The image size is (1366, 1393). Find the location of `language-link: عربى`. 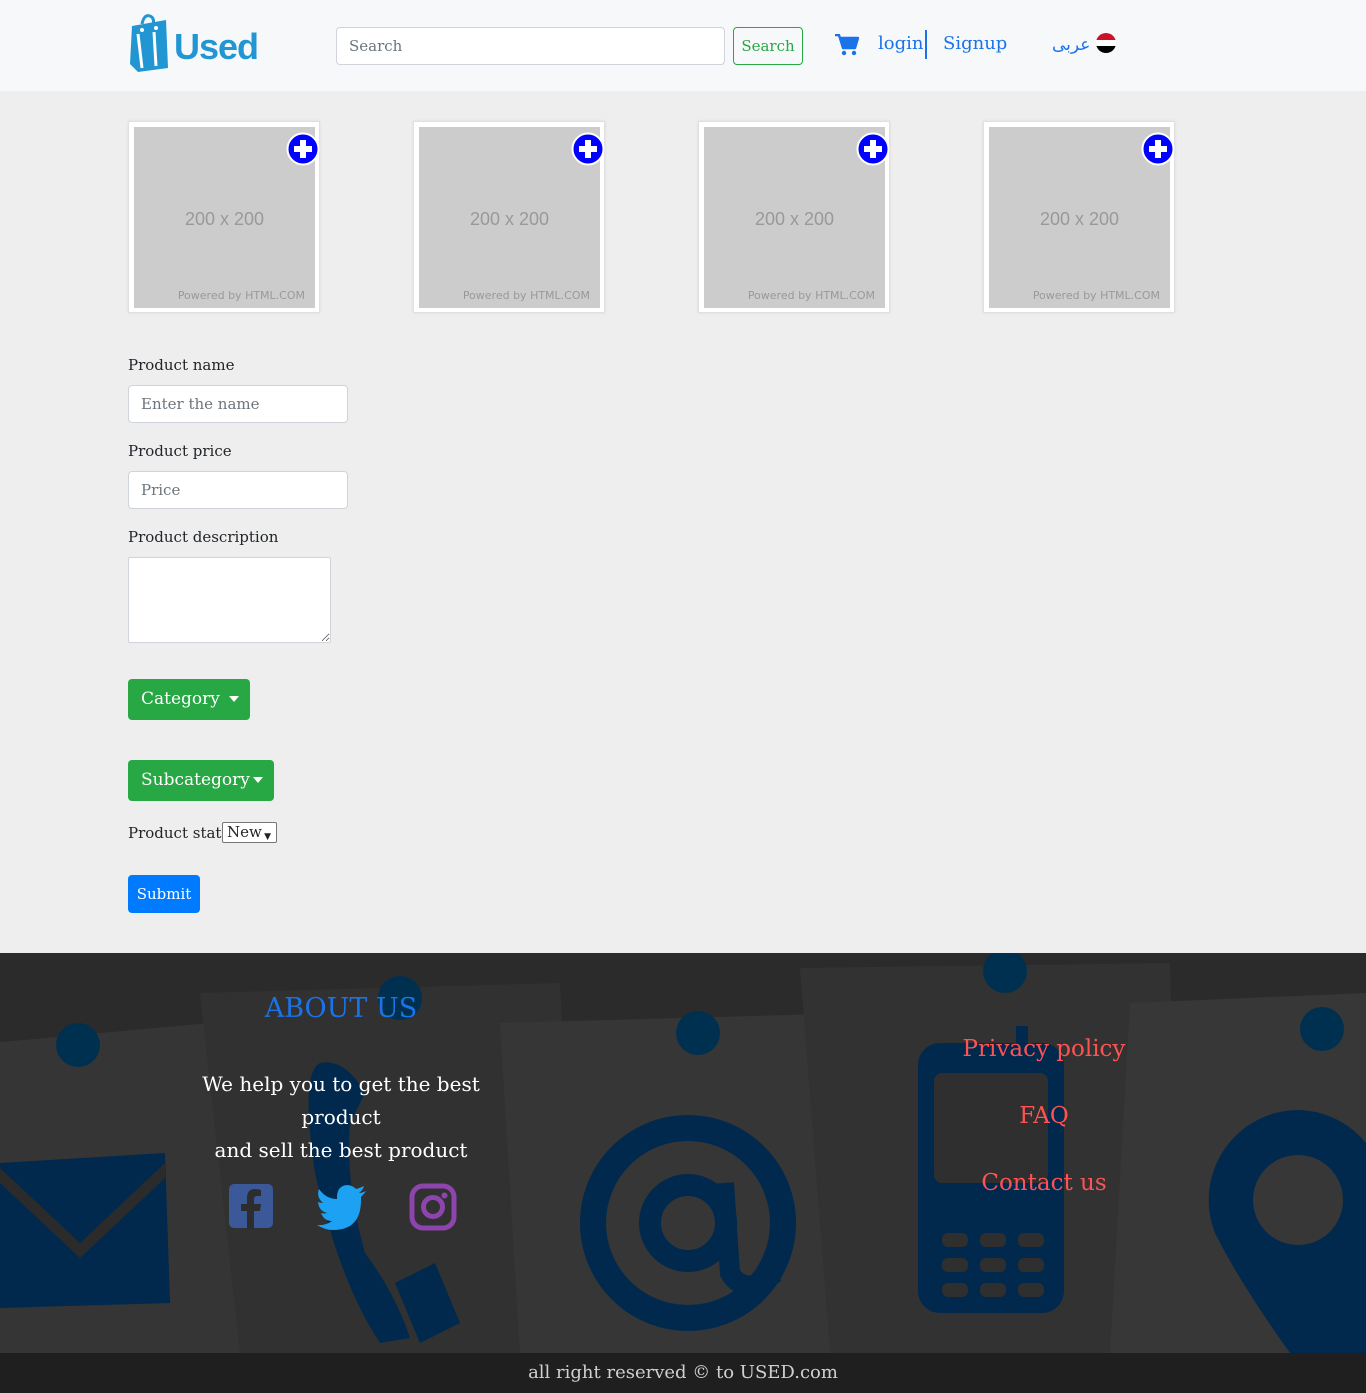

language-link: عربى is located at coordinates (1071, 45).